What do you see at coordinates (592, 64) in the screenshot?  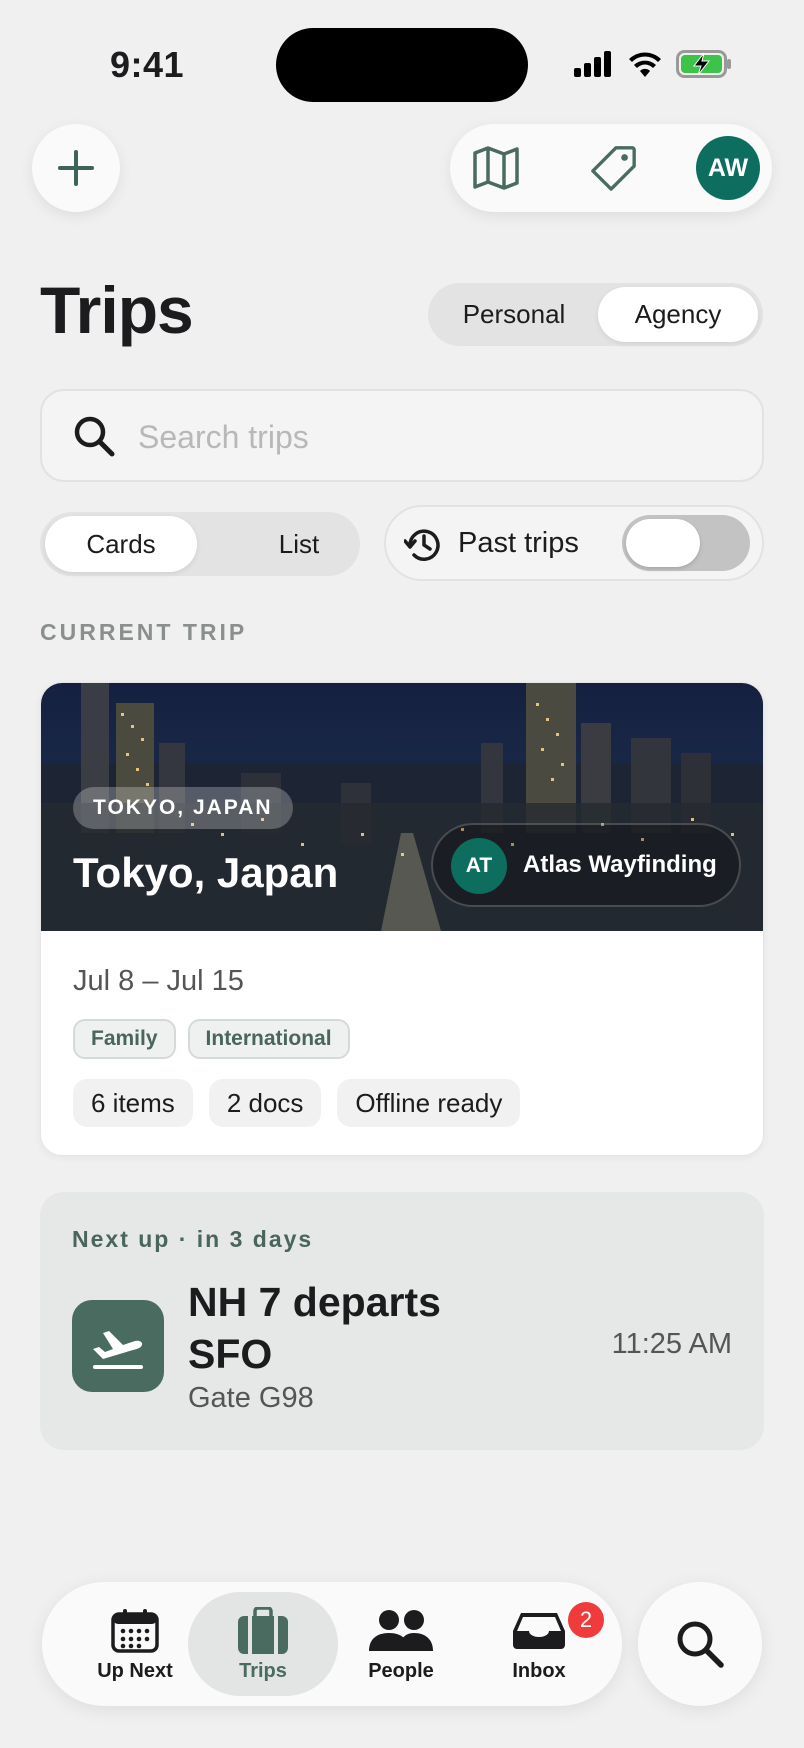 I see `signal-icon` at bounding box center [592, 64].